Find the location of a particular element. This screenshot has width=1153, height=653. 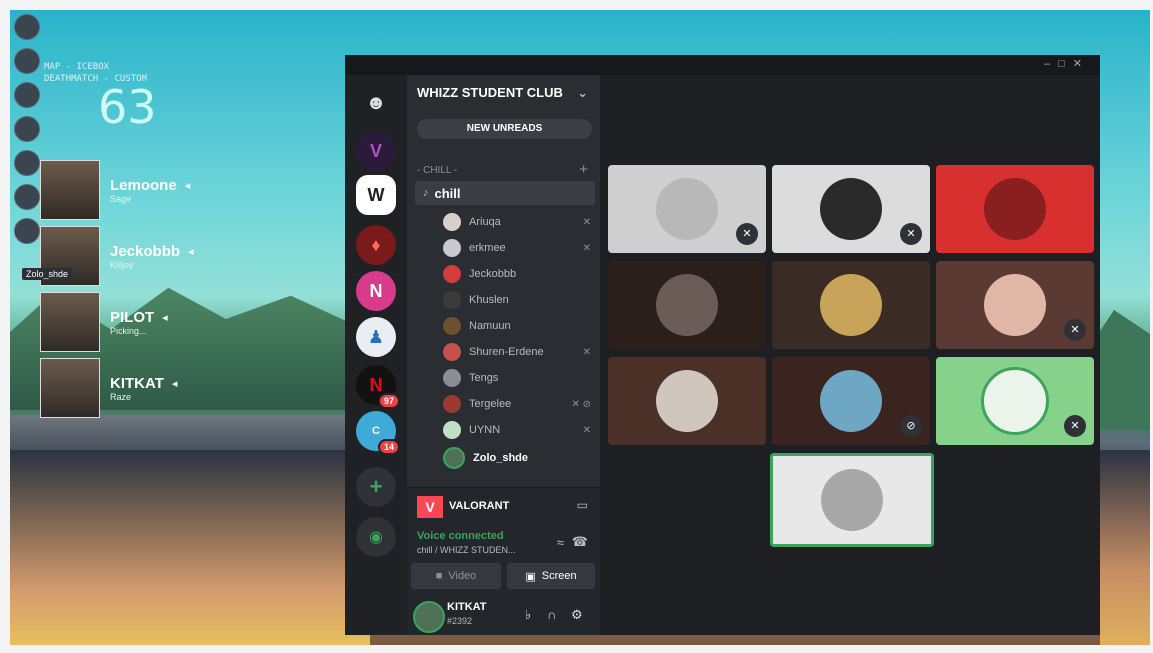

voice-member: Zolo_shde is located at coordinates (518, 458).